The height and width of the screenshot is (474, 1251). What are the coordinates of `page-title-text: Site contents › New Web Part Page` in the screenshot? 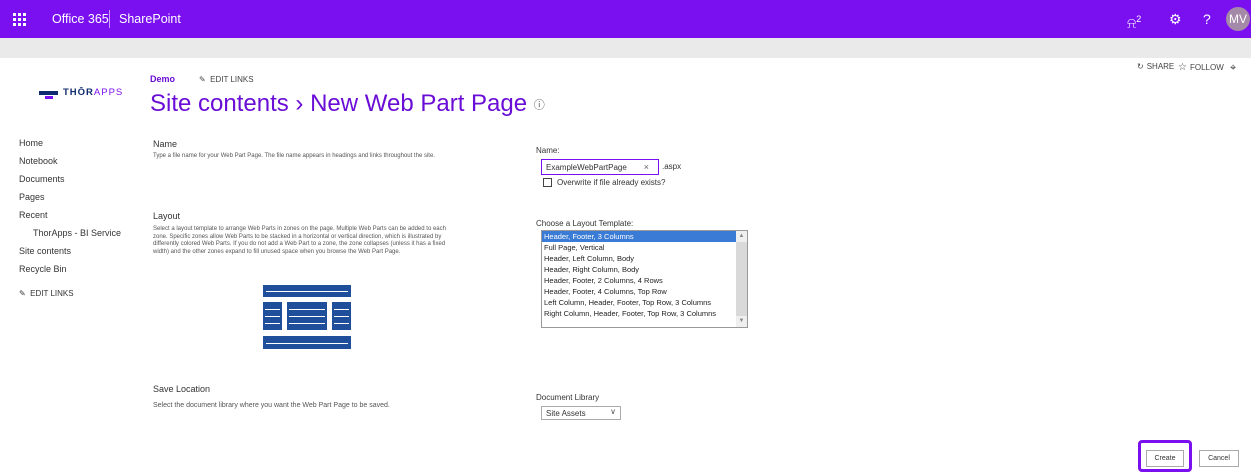 It's located at (339, 103).